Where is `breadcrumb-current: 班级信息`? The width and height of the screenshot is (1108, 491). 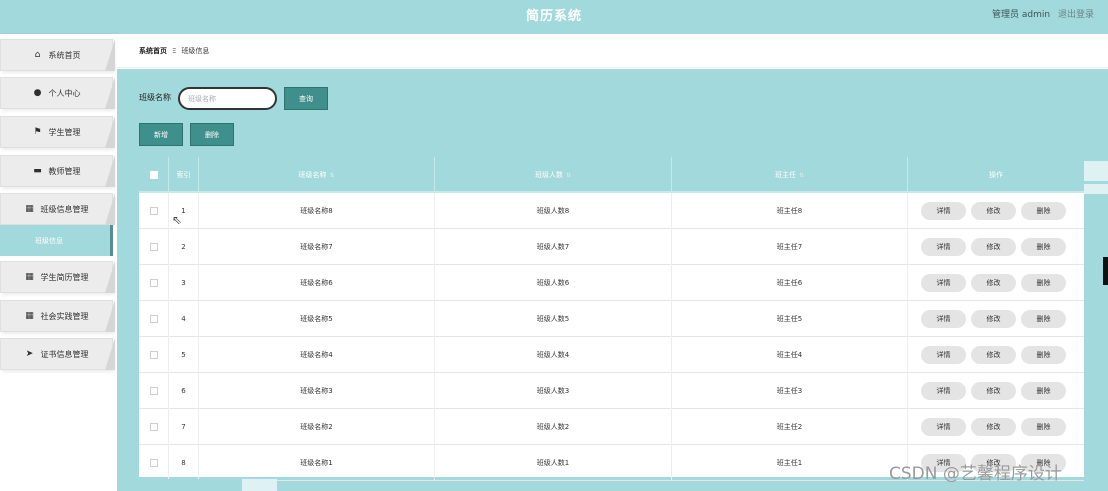
breadcrumb-current: 班级信息 is located at coordinates (195, 50).